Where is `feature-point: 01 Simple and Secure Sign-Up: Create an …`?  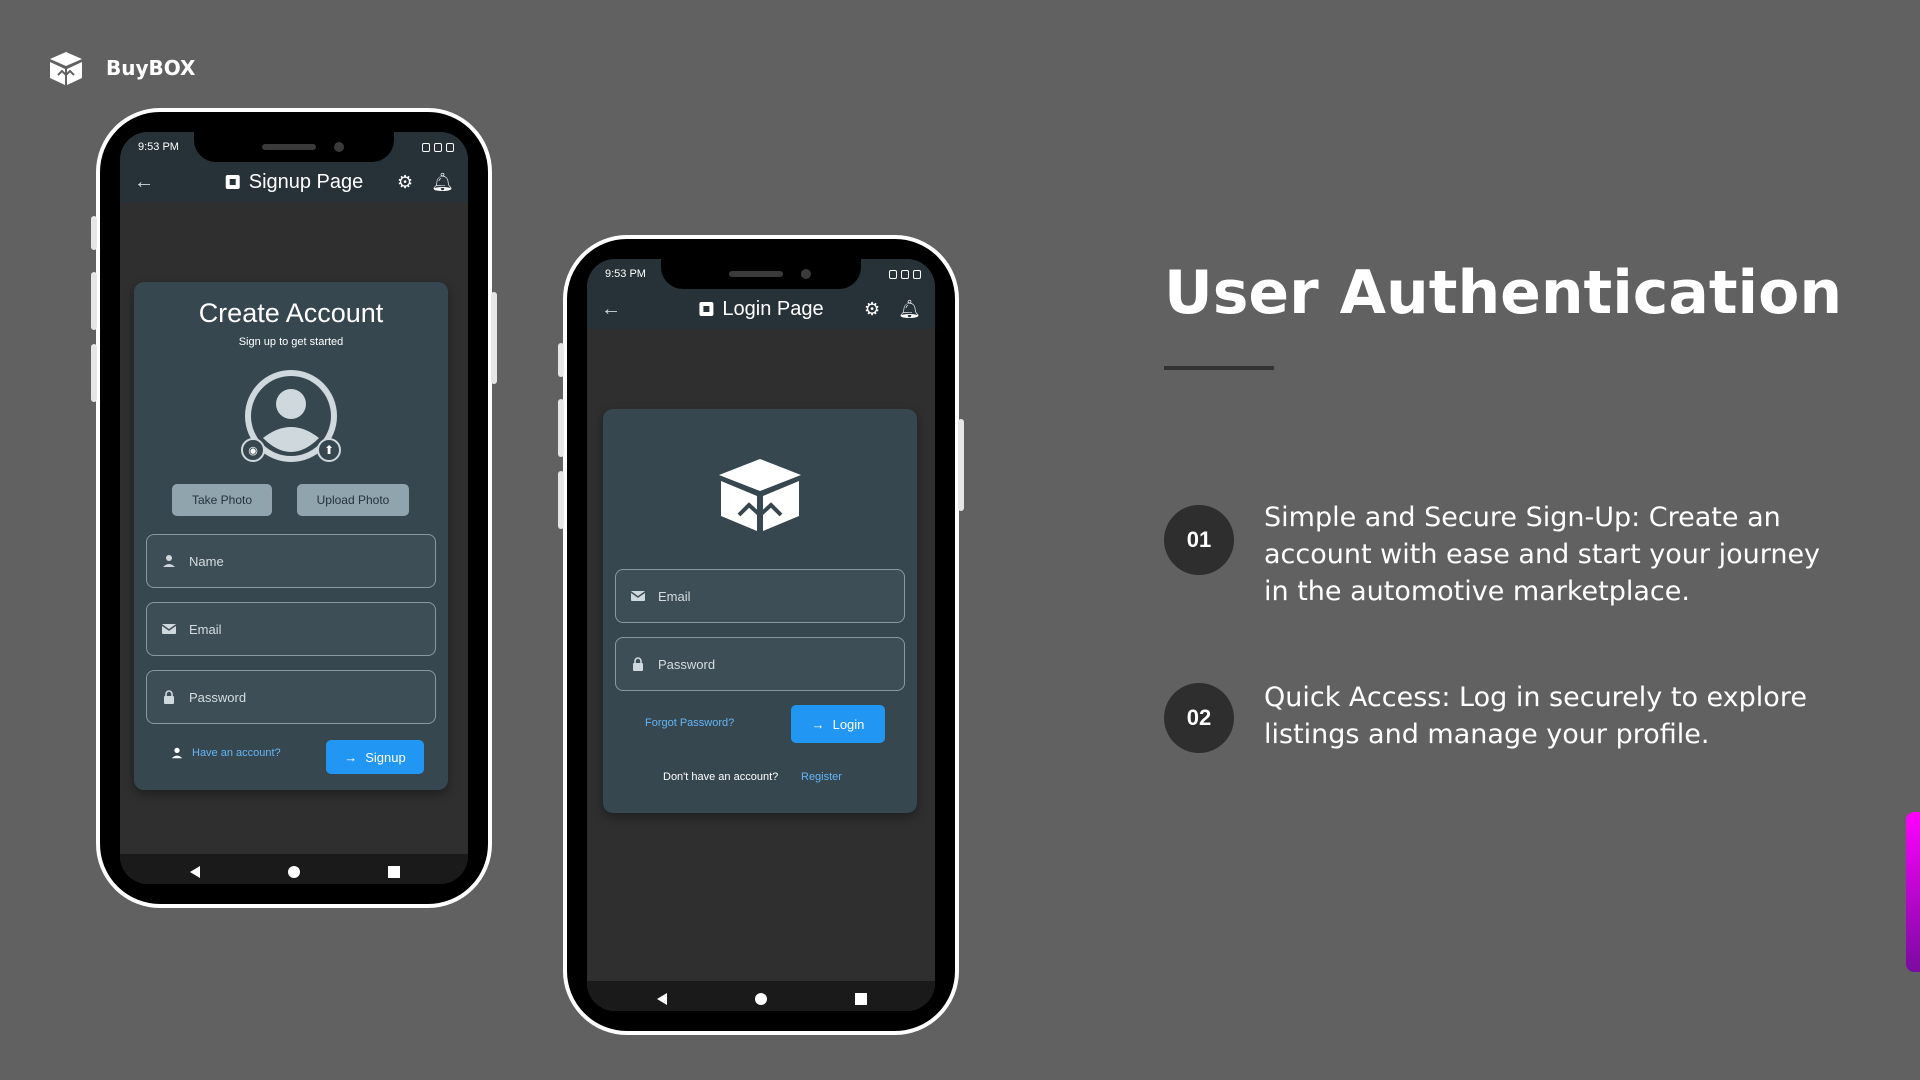 feature-point: 01 Simple and Secure Sign-Up: Create an … is located at coordinates (1499, 556).